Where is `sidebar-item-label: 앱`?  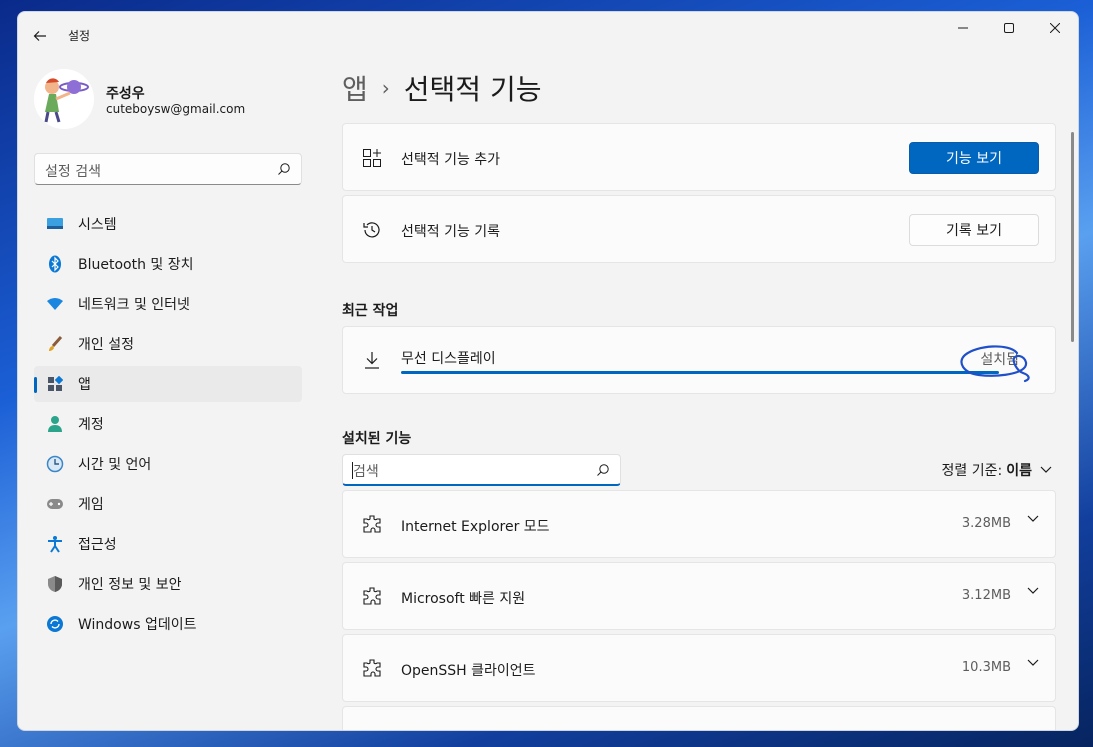 sidebar-item-label: 앱 is located at coordinates (84, 385).